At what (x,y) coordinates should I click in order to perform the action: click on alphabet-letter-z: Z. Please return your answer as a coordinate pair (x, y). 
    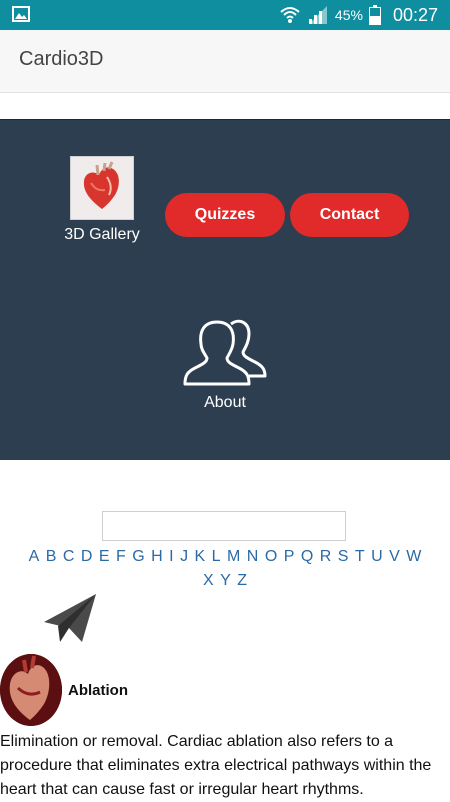
    Looking at the image, I should click on (242, 580).